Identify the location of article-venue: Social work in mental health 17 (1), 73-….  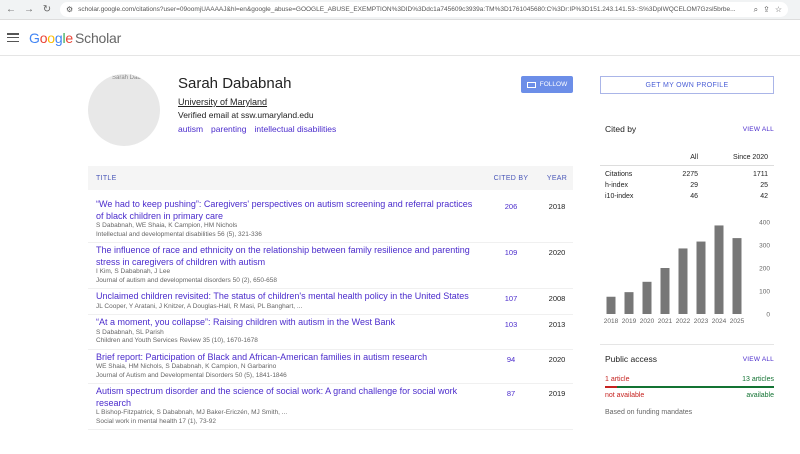
(156, 421).